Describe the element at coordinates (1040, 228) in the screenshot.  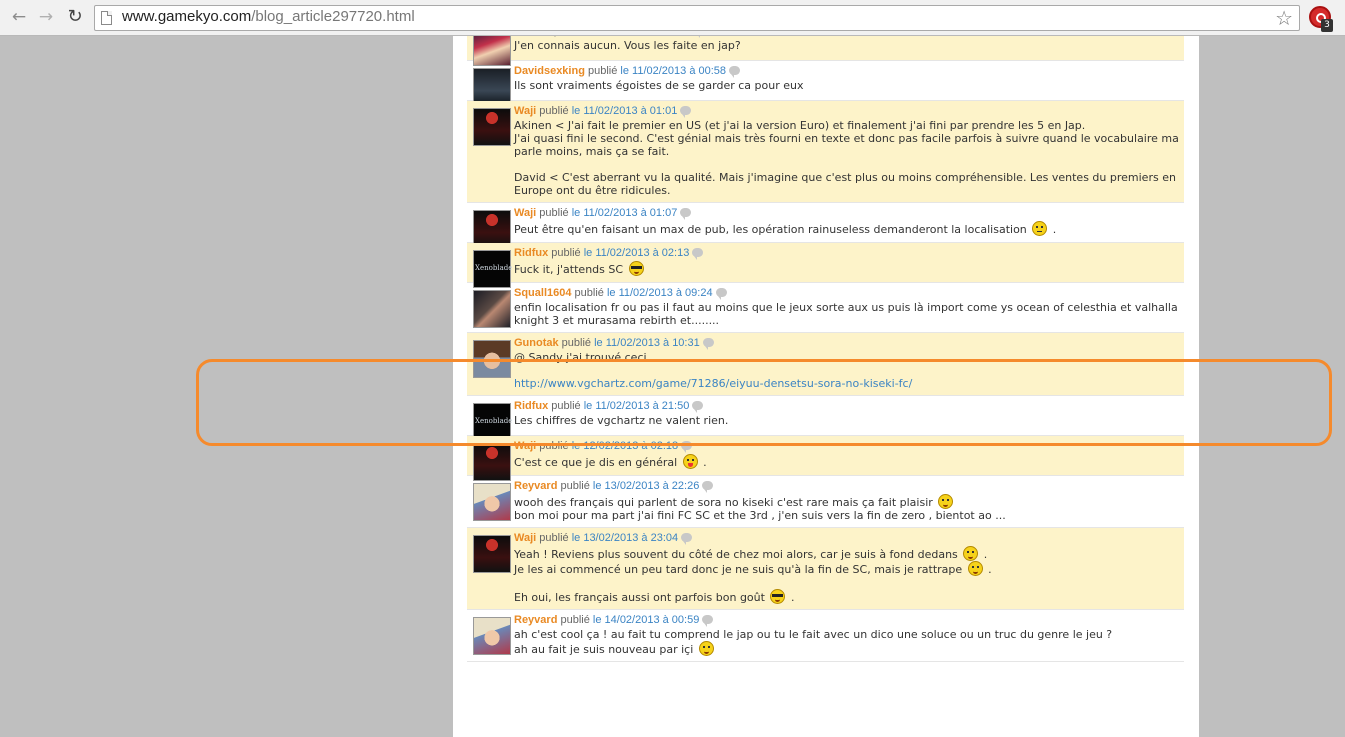
I see `smiley-neutral-icon` at that location.